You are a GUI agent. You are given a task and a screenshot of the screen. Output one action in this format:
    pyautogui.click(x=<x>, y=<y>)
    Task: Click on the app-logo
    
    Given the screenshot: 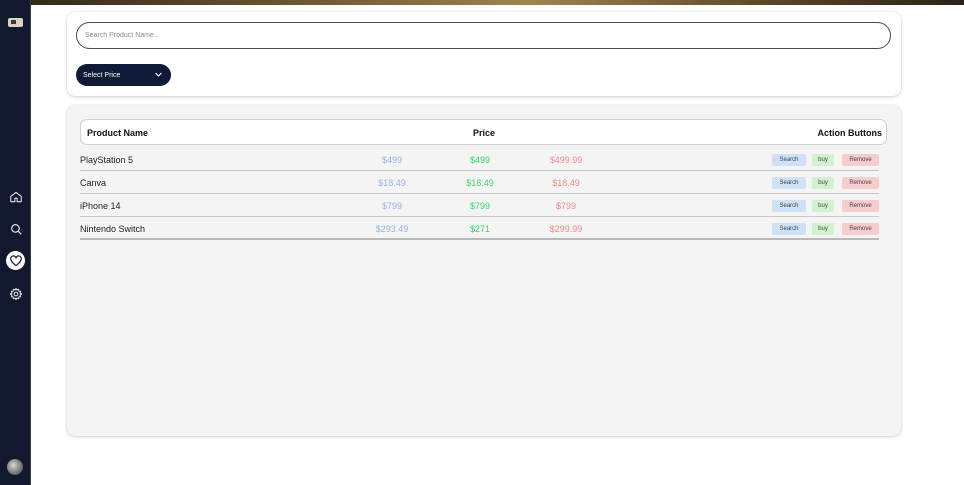 What is the action you would take?
    pyautogui.click(x=15, y=22)
    